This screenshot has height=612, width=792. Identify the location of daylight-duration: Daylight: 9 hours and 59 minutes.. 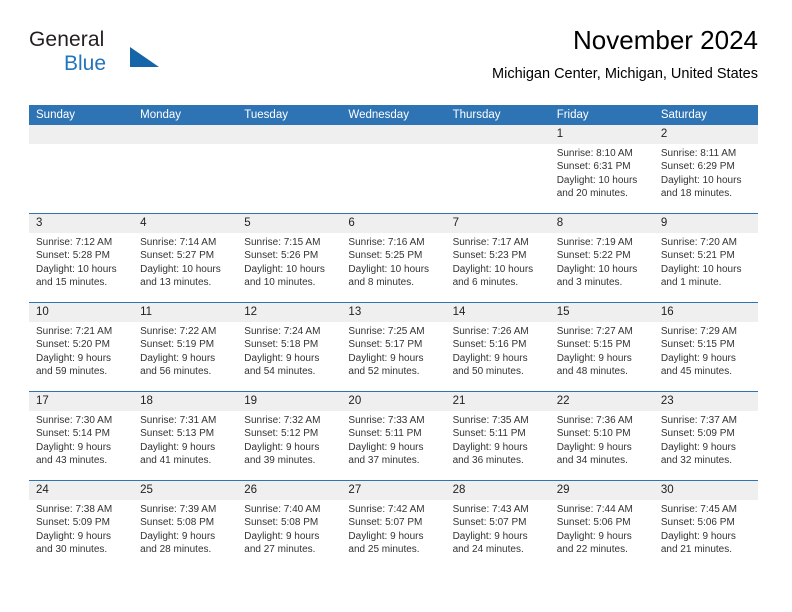
(74, 365).